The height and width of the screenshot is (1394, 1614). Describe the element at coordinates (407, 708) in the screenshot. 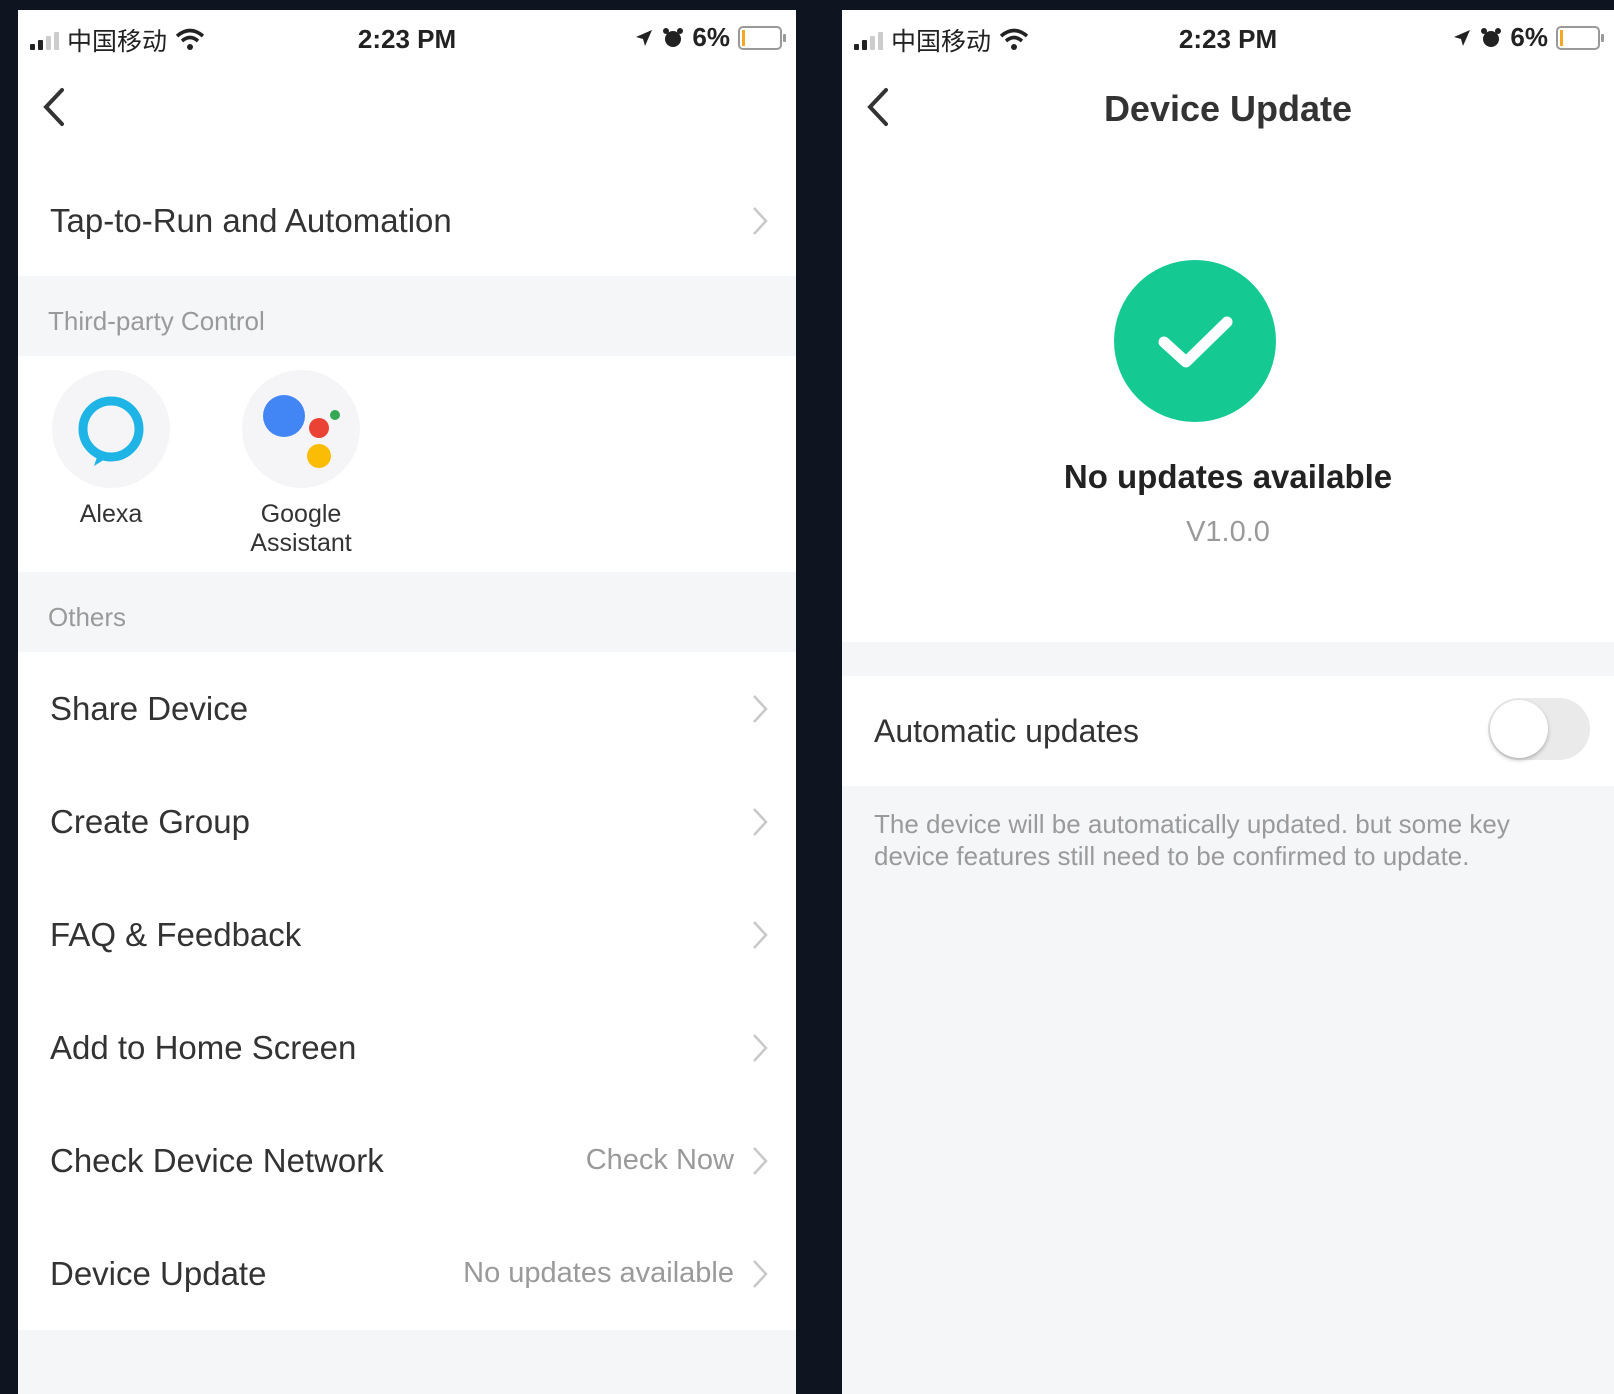

I see `share-device-row: Share Device` at that location.